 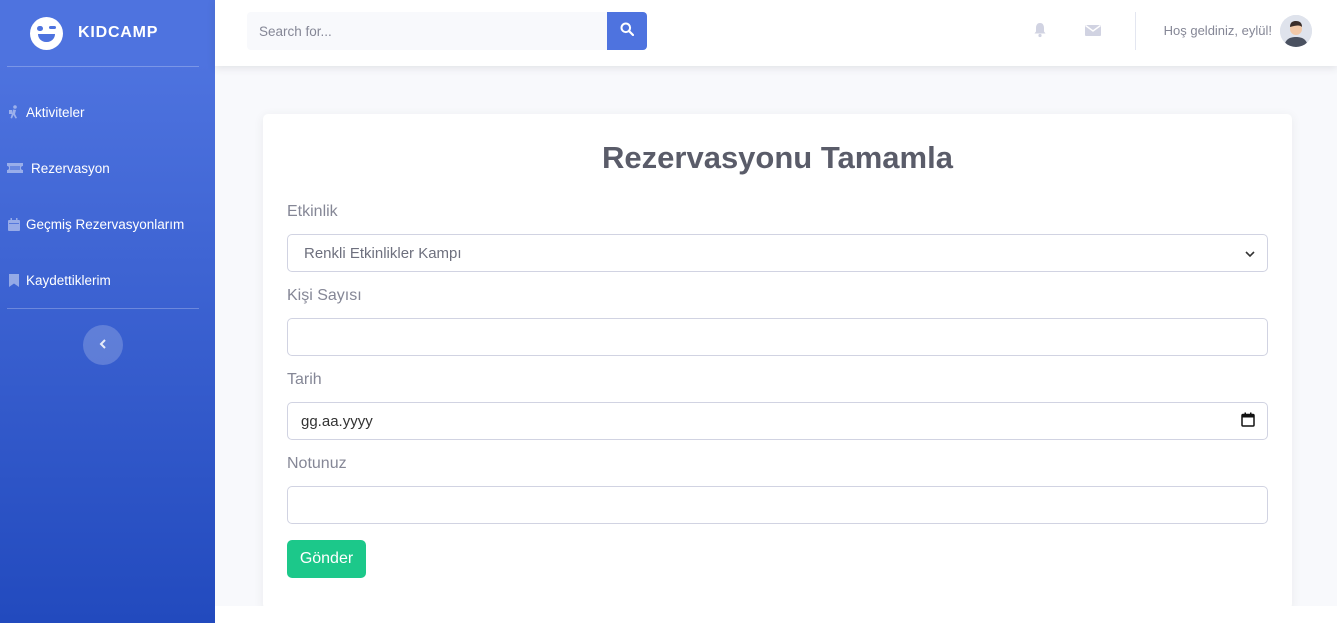 What do you see at coordinates (777, 421) in the screenshot?
I see `date-input: gg.aa.yyyy` at bounding box center [777, 421].